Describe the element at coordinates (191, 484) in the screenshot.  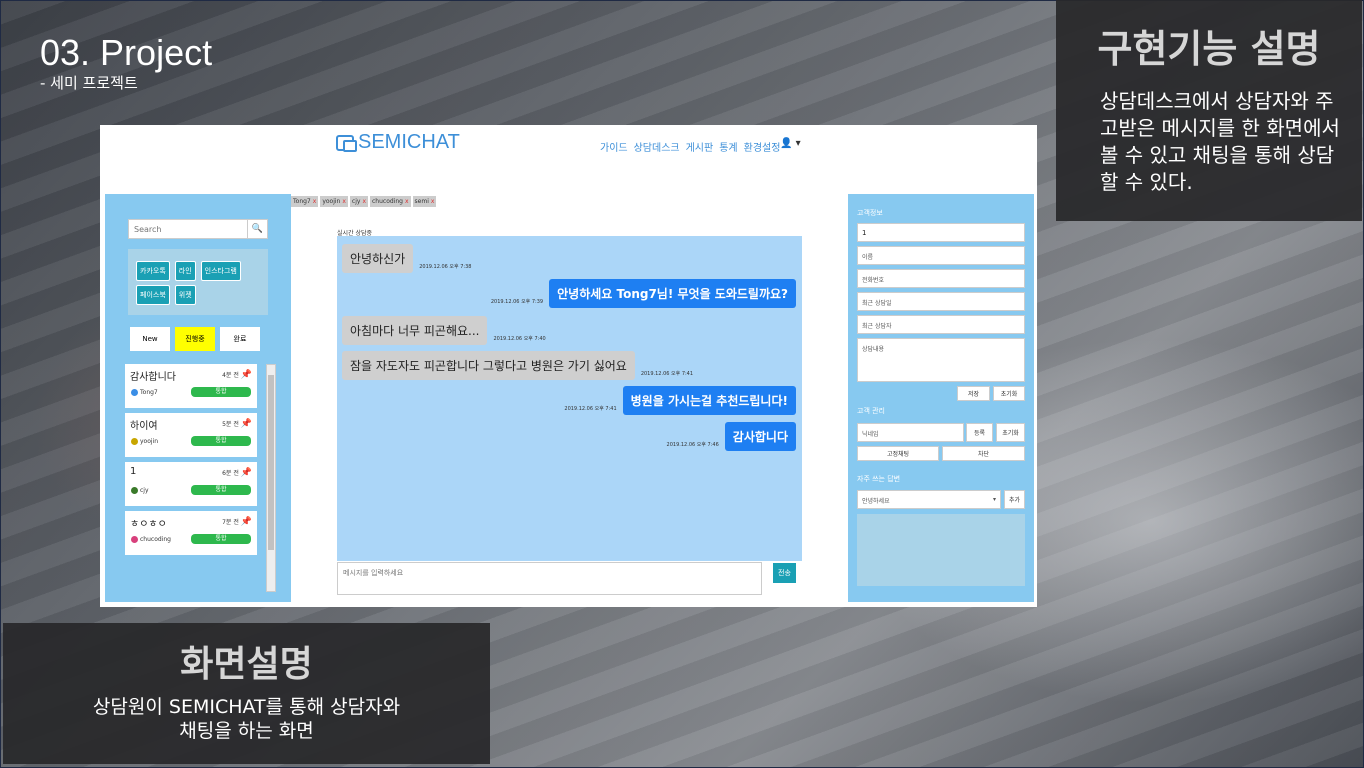
I see `list-item: 1 6분 전 📌 cjy 통합` at that location.